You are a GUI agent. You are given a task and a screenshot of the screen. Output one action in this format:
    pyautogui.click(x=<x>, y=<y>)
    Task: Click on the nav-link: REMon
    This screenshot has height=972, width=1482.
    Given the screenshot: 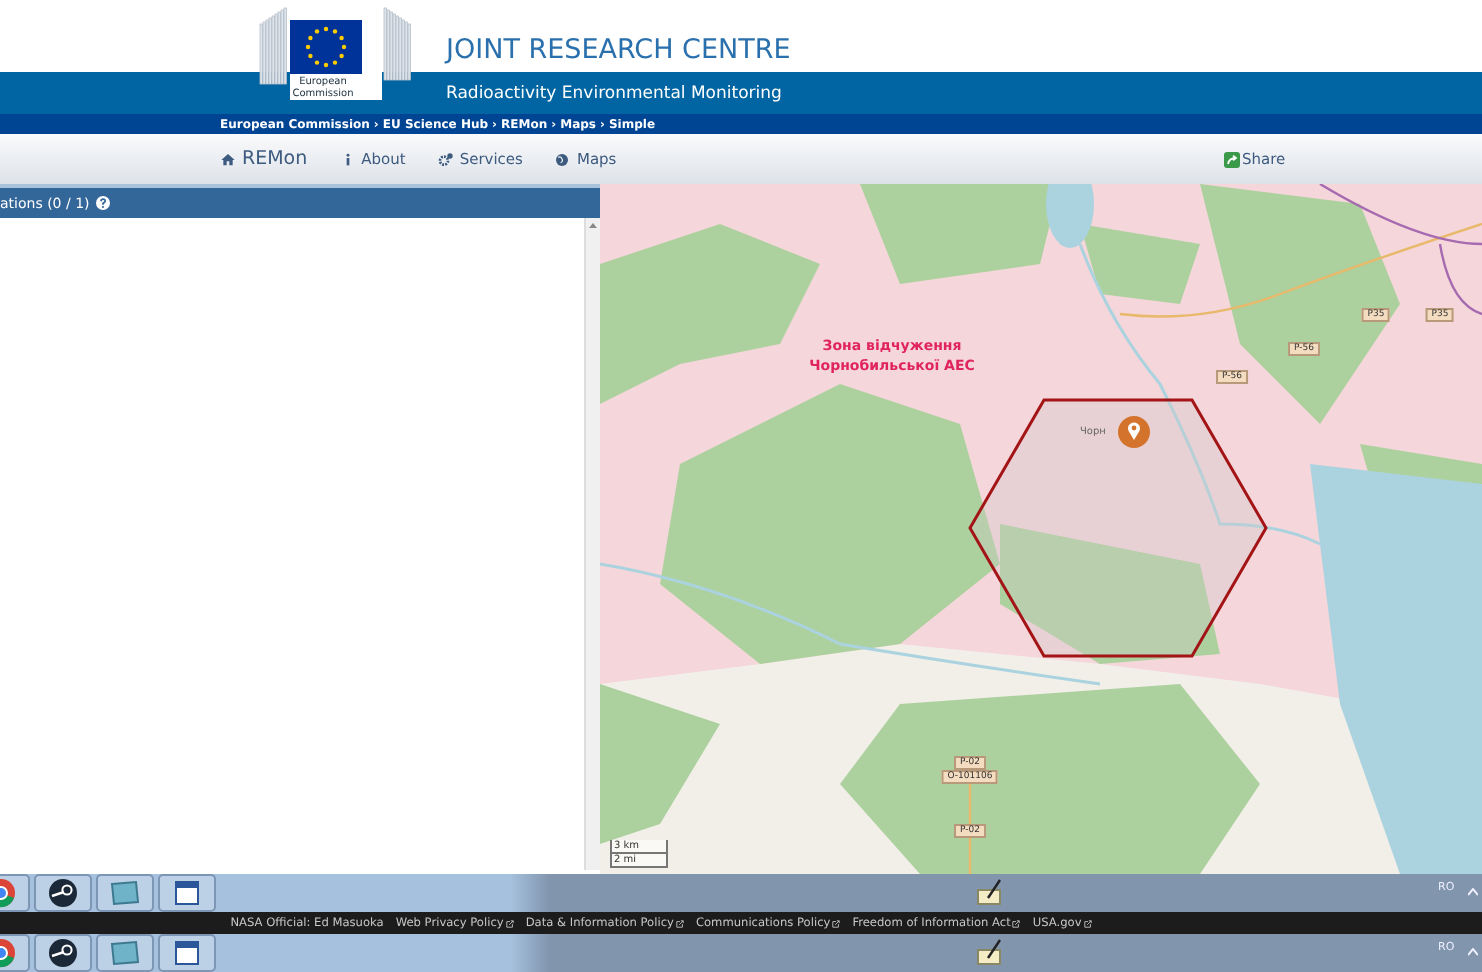 What is the action you would take?
    pyautogui.click(x=264, y=159)
    